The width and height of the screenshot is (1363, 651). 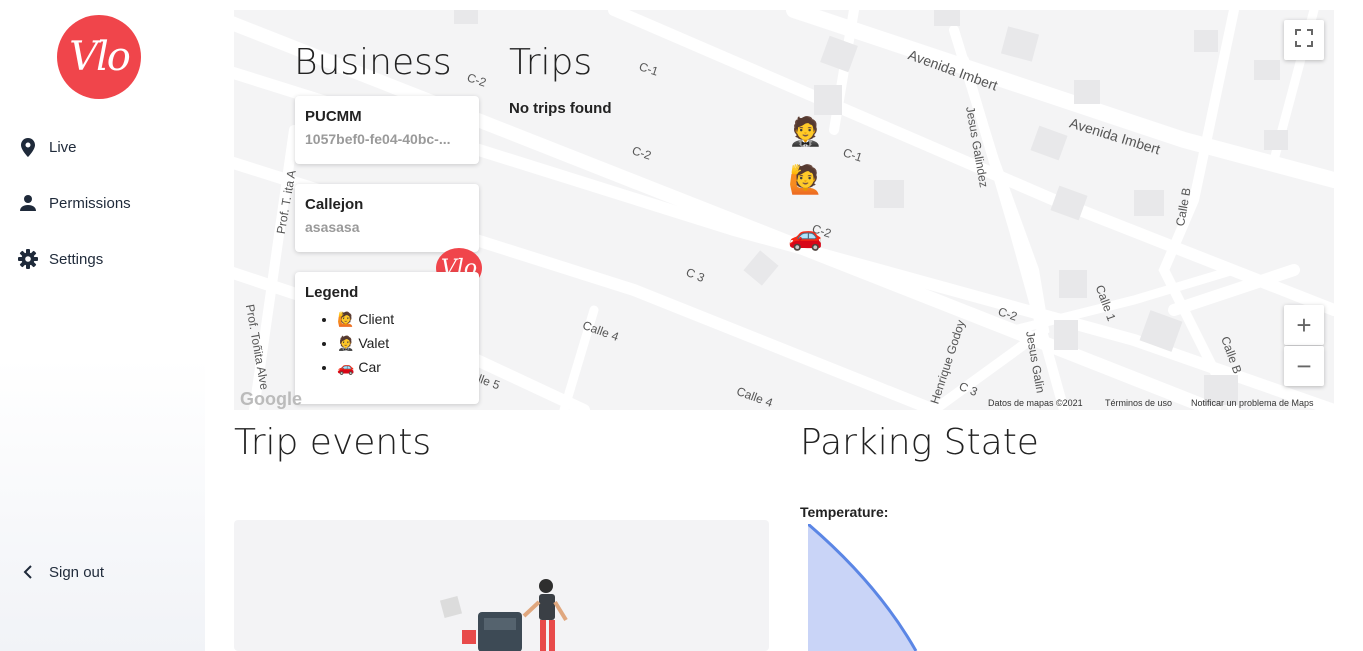 What do you see at coordinates (373, 62) in the screenshot?
I see `business-title: Business` at bounding box center [373, 62].